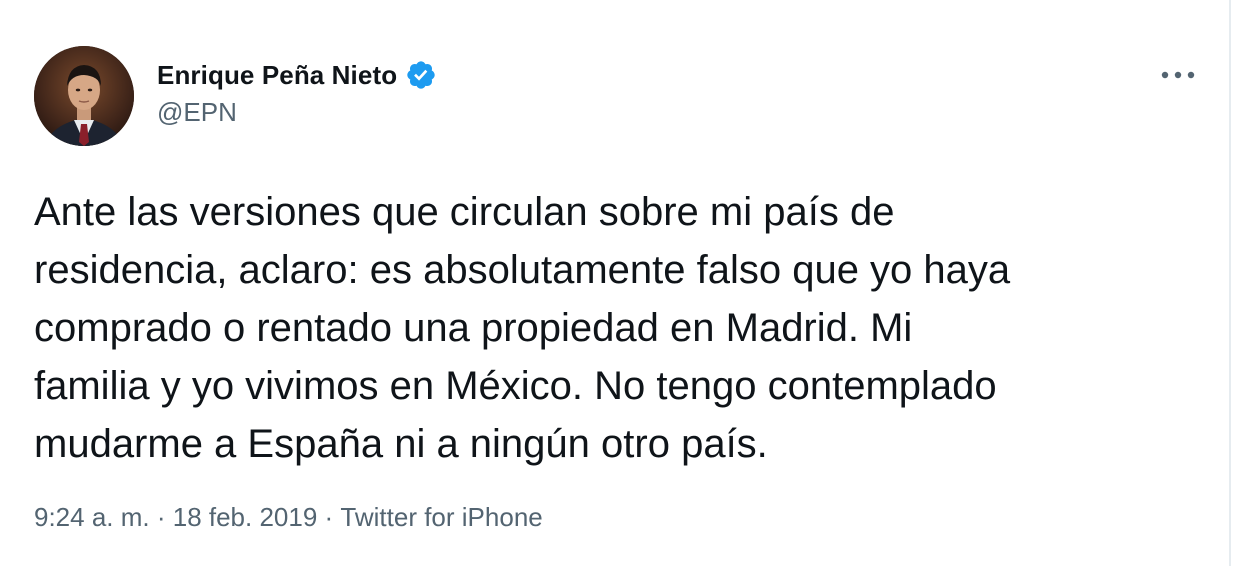 The height and width of the screenshot is (566, 1244). What do you see at coordinates (245, 517) in the screenshot?
I see `tweet-date: 18 feb. 2019` at bounding box center [245, 517].